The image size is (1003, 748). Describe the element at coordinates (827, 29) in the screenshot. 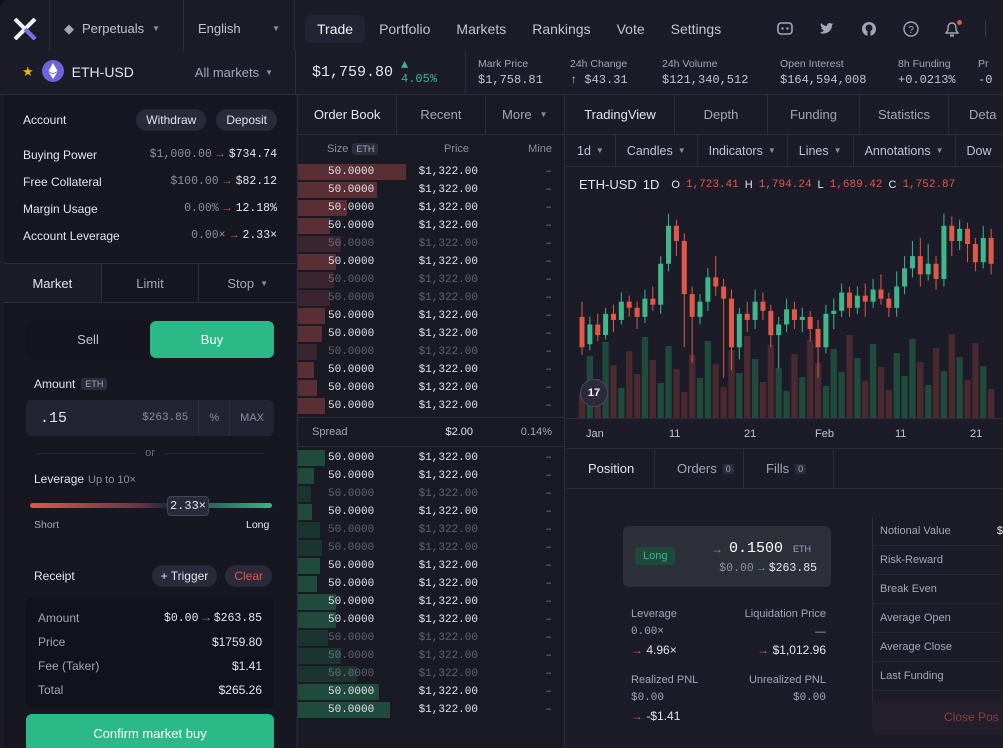

I see `twitter-icon` at that location.